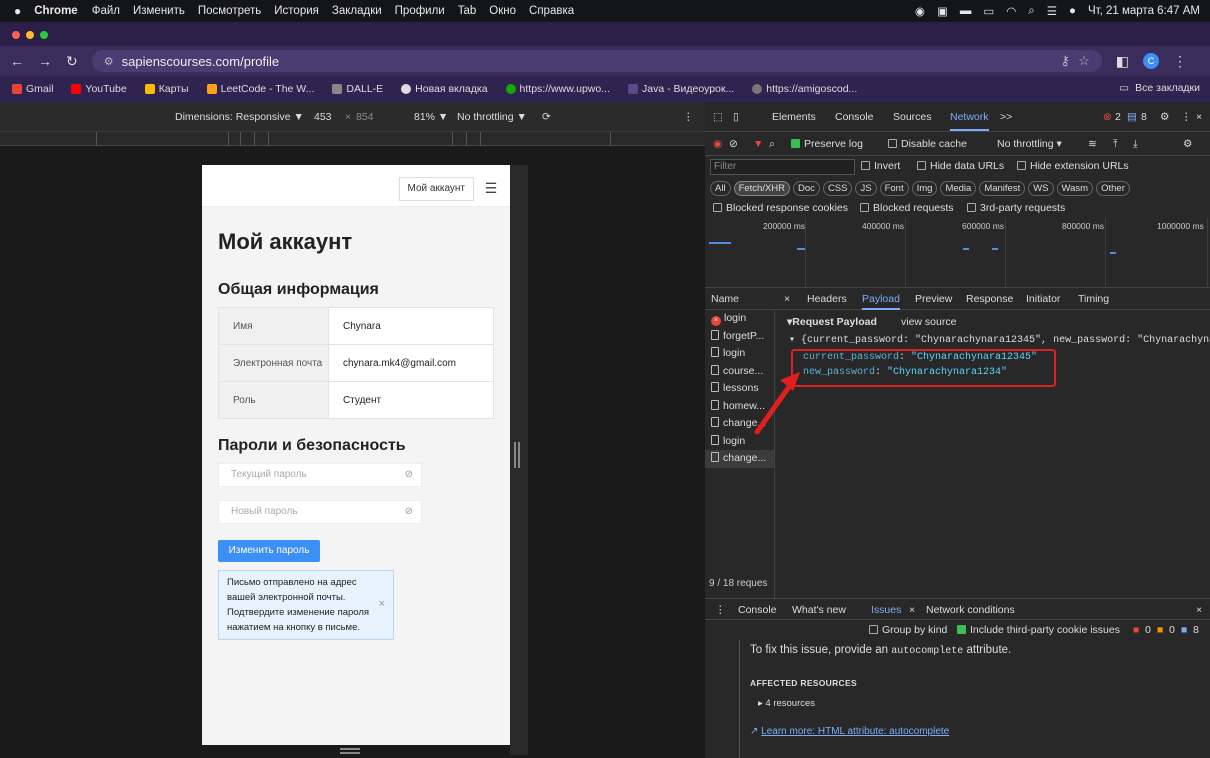 The height and width of the screenshot is (758, 1210). What do you see at coordinates (688, 117) in the screenshot?
I see `more-options-icon: ⋮` at bounding box center [688, 117].